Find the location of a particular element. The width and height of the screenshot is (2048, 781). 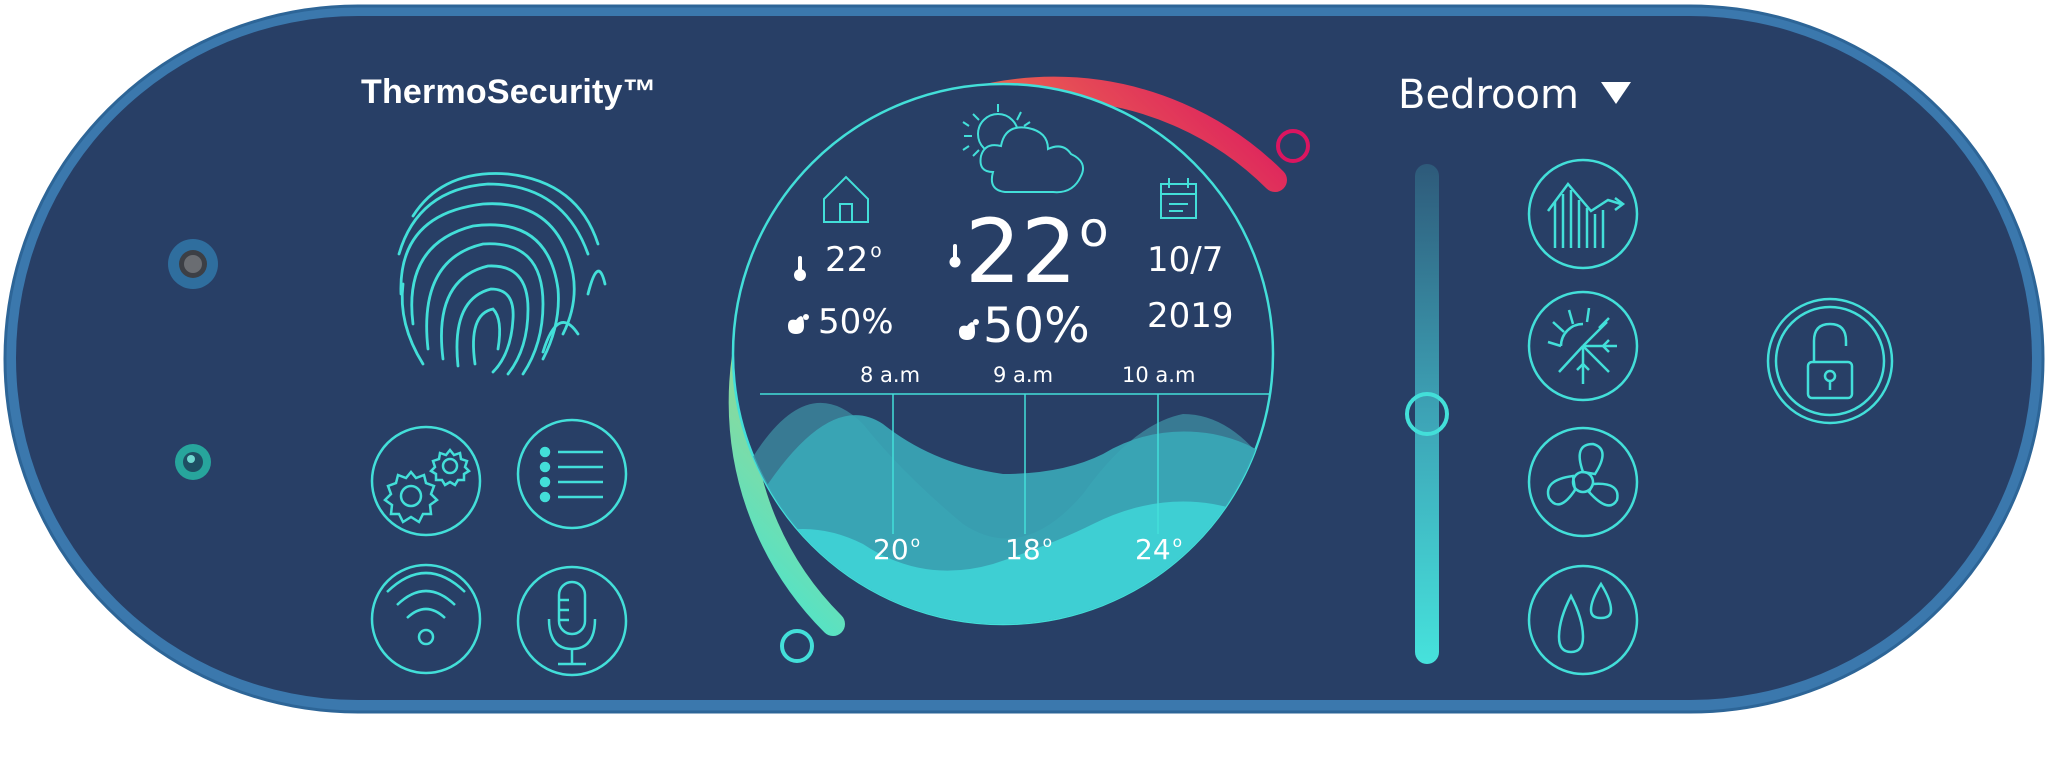

date-day-month: 10/7 is located at coordinates (1185, 260).